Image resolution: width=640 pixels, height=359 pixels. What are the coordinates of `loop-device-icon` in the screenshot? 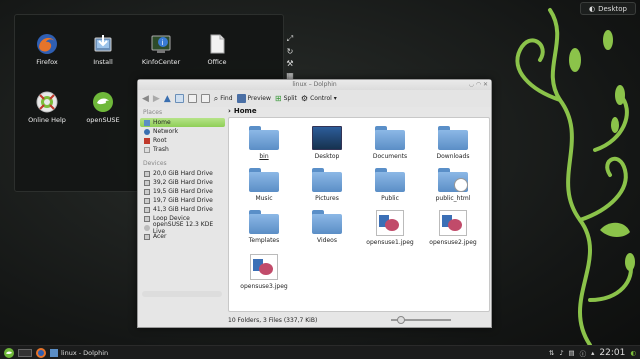 It's located at (147, 218).